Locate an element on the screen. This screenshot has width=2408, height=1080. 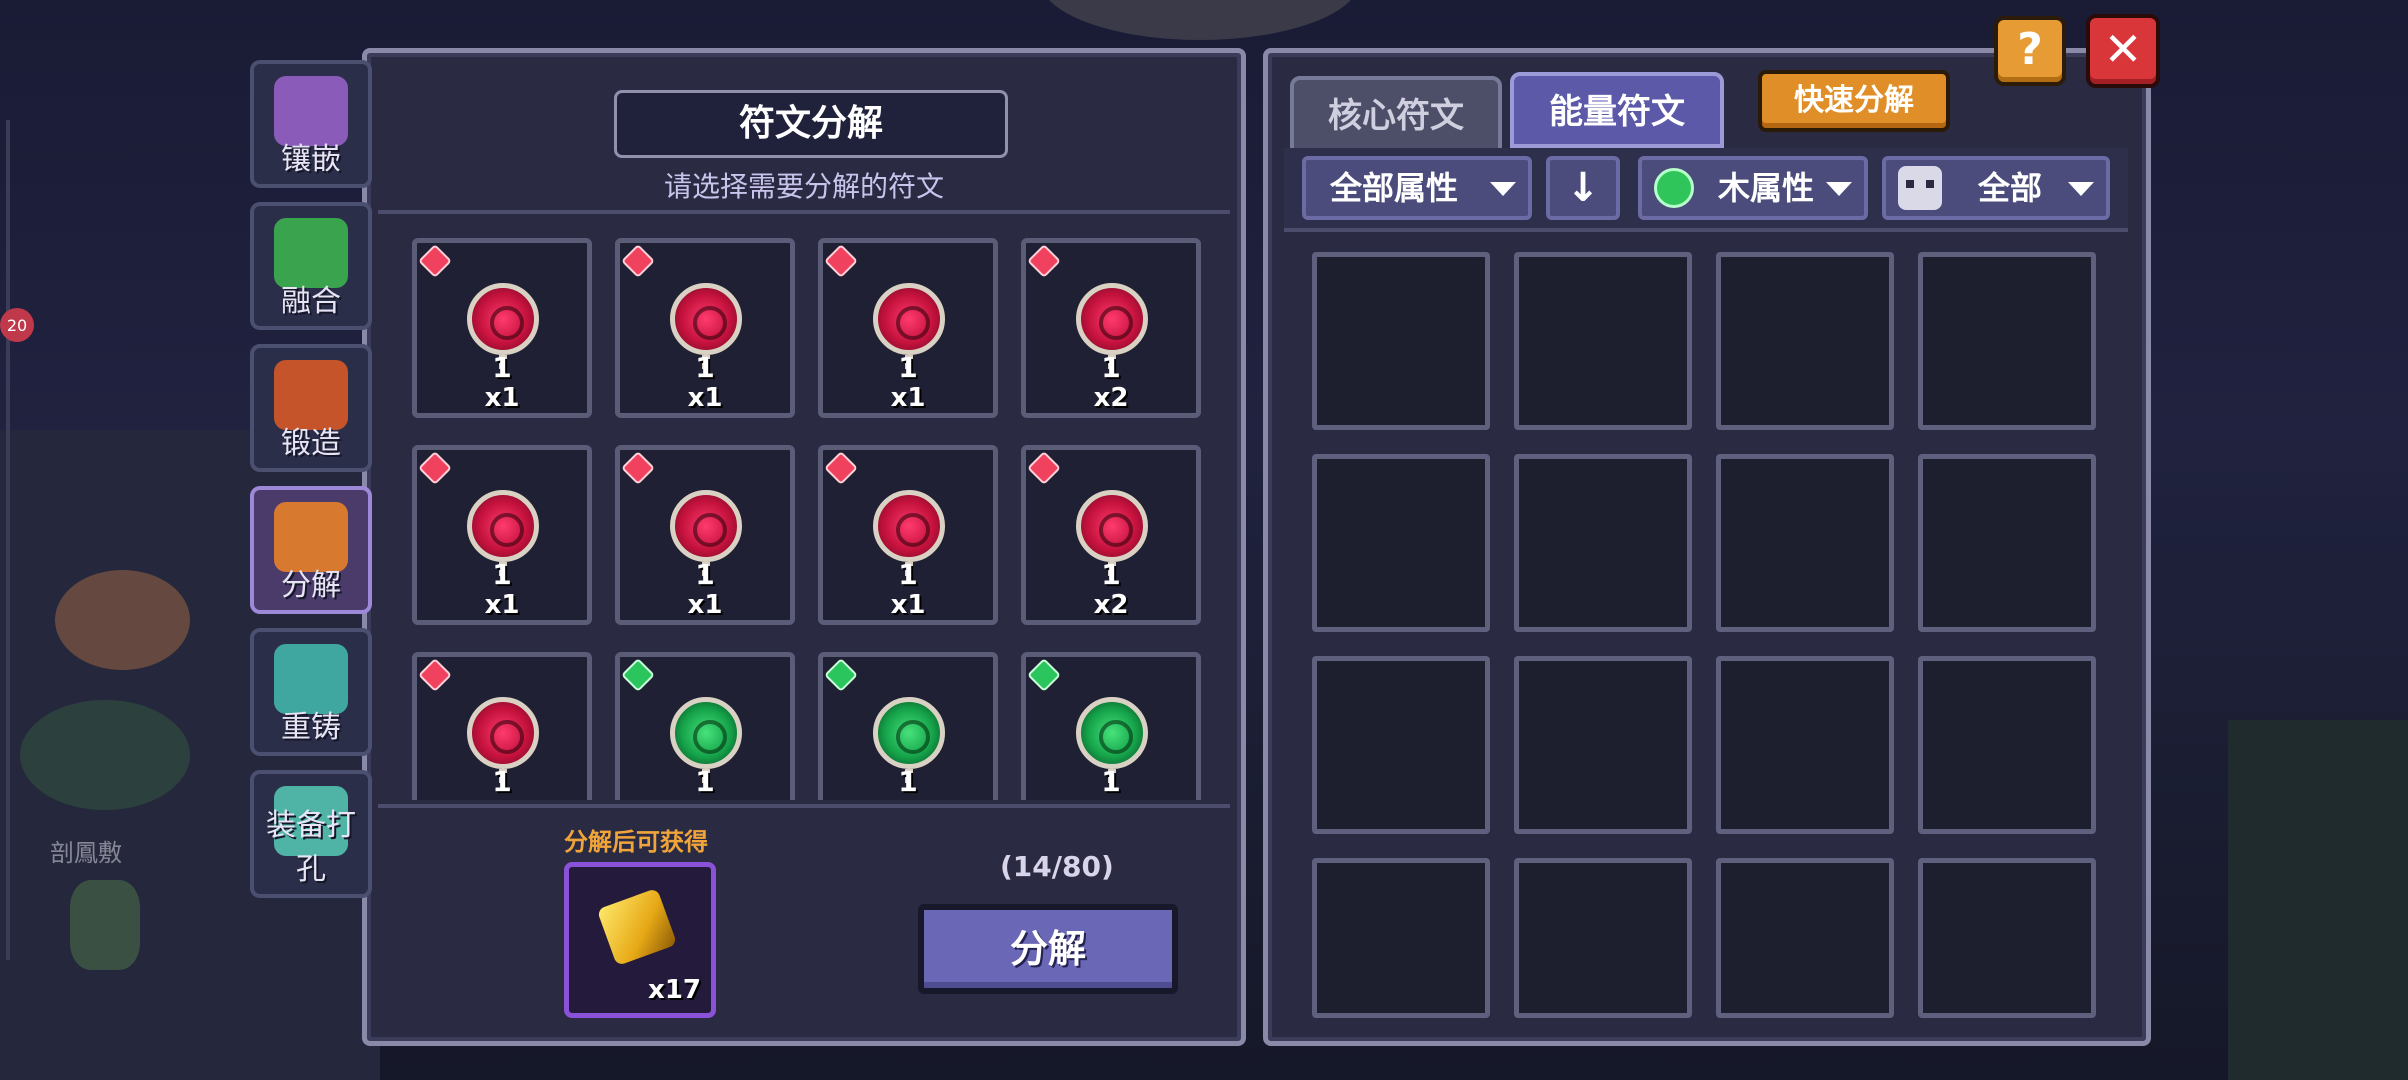
help-button: ? is located at coordinates (2030, 51).